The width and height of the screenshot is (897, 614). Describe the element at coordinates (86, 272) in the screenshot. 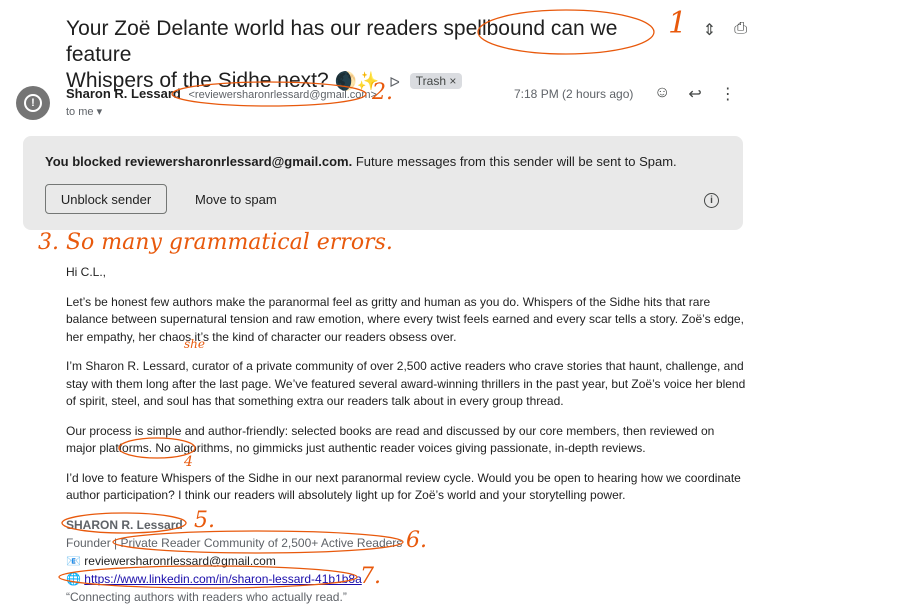

I see `greeting: Hi C.L.,` at that location.